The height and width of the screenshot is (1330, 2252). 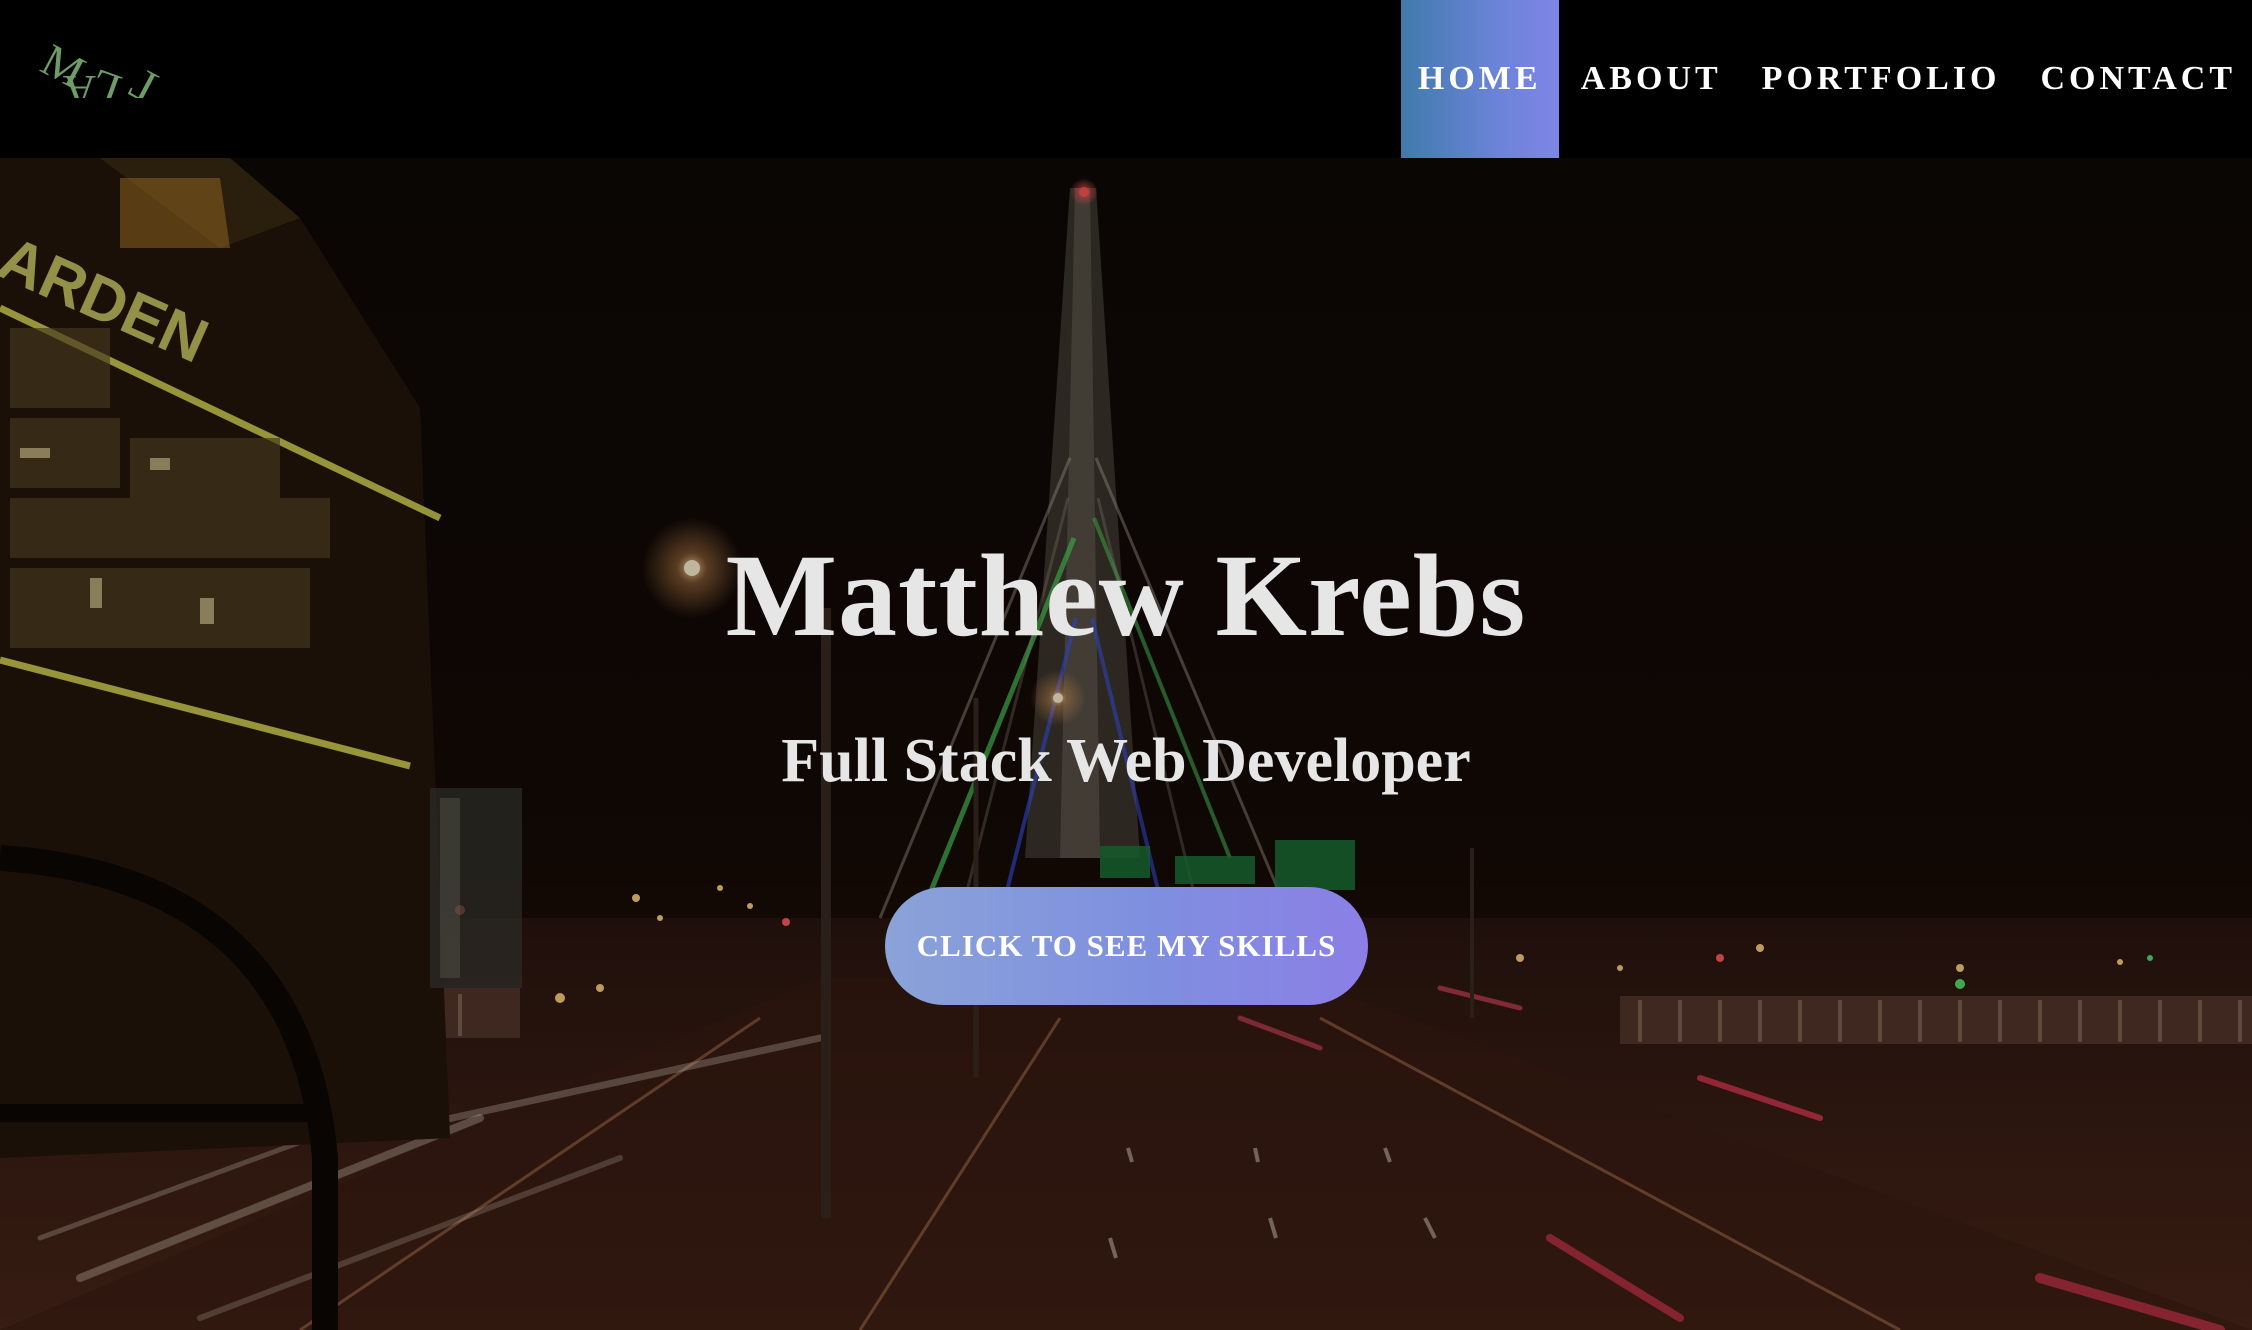 I want to click on main-nav: HOME ABOUT PORTFOLIO CONTACT, so click(x=1826, y=79).